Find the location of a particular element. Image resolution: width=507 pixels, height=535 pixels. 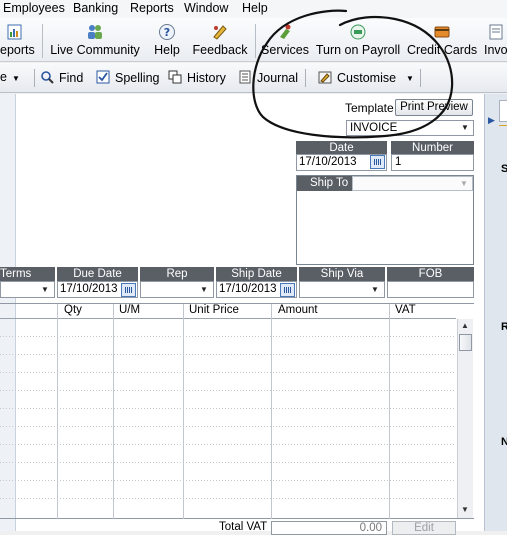

ship-date-field: 17/10/2013 is located at coordinates (256, 289).